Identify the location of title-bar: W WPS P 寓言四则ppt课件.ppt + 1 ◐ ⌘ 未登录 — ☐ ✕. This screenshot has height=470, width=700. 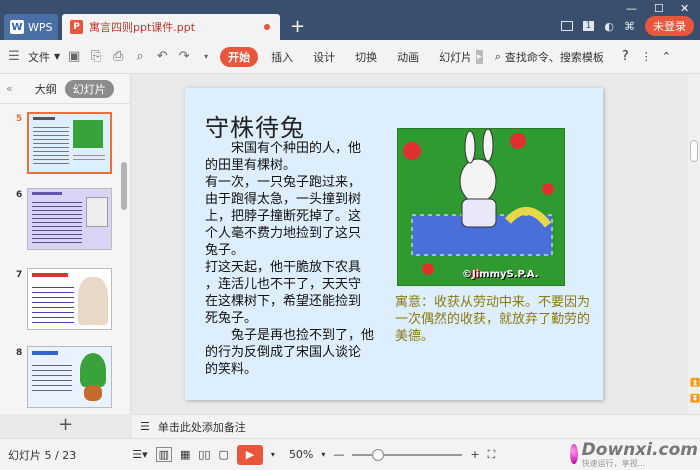
(350, 20).